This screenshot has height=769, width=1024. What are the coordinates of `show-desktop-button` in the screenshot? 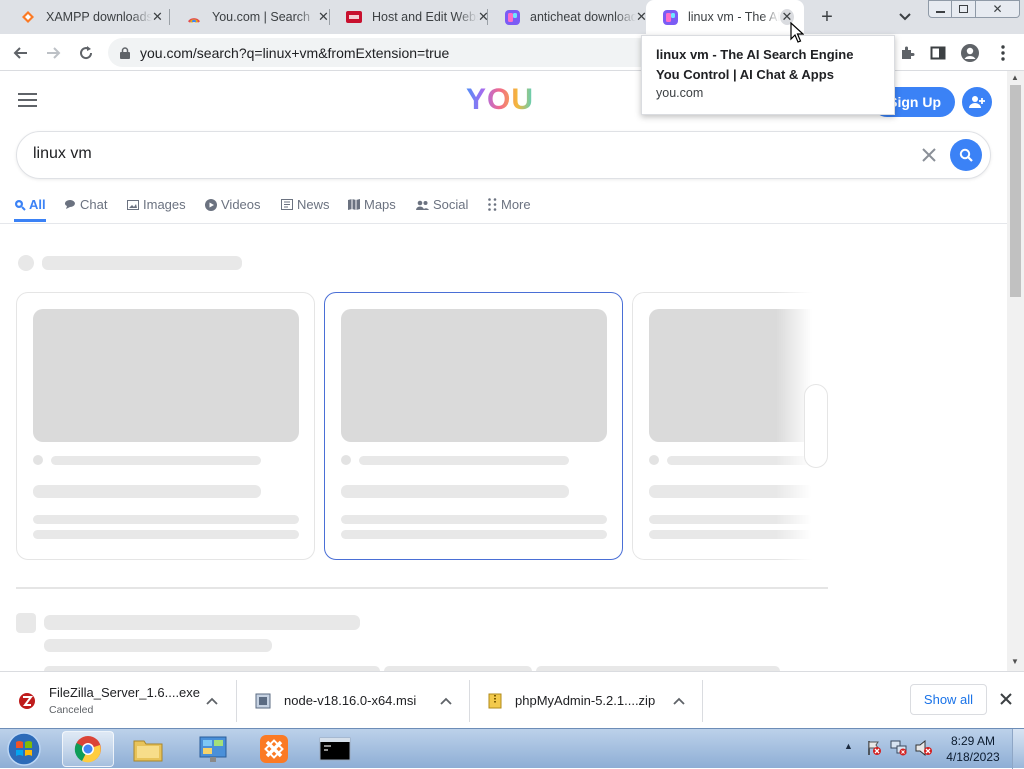 It's located at (1018, 749).